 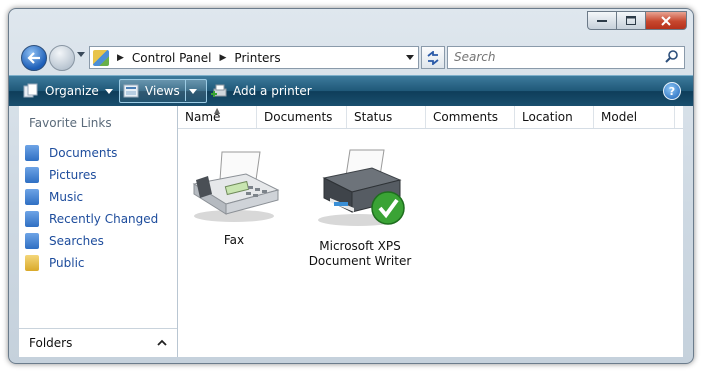 I want to click on refresh-button, so click(x=433, y=57).